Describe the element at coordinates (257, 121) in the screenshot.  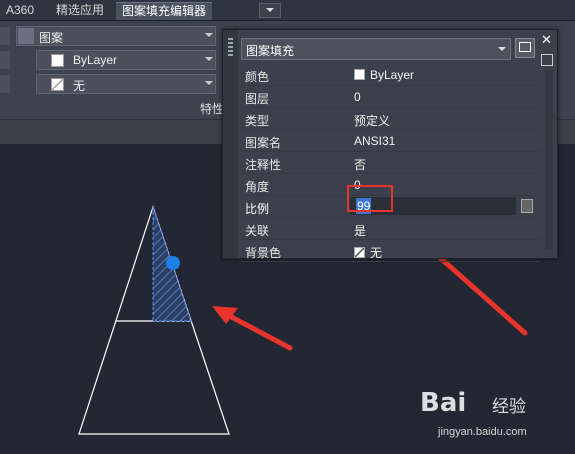
I see `property-name: 类型` at that location.